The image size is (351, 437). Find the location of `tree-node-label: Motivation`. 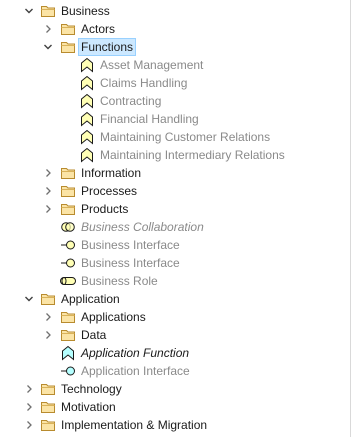

tree-node-label: Motivation is located at coordinates (88, 407).